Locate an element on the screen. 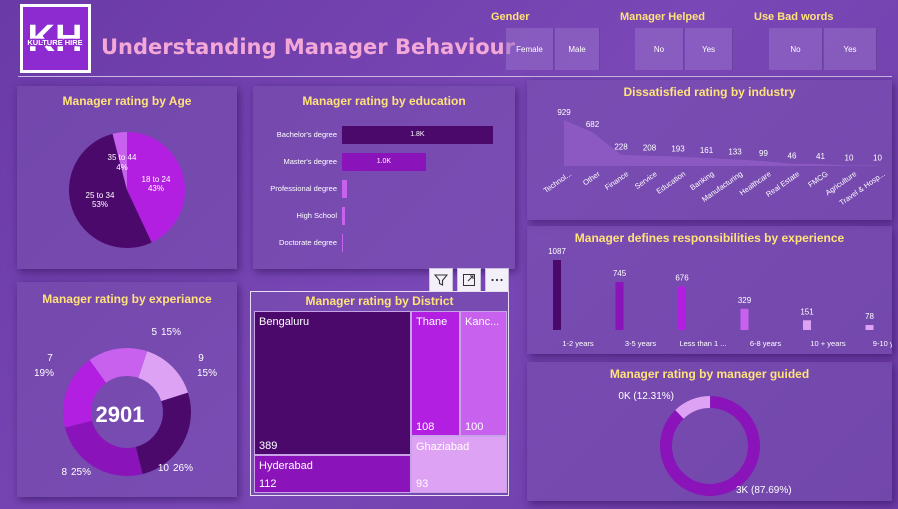 Image resolution: width=898 pixels, height=509 pixels. experience-donut-chart: 2901 5 15% 9 15% 7 19% 10 26% 8 25% is located at coordinates (127, 389).